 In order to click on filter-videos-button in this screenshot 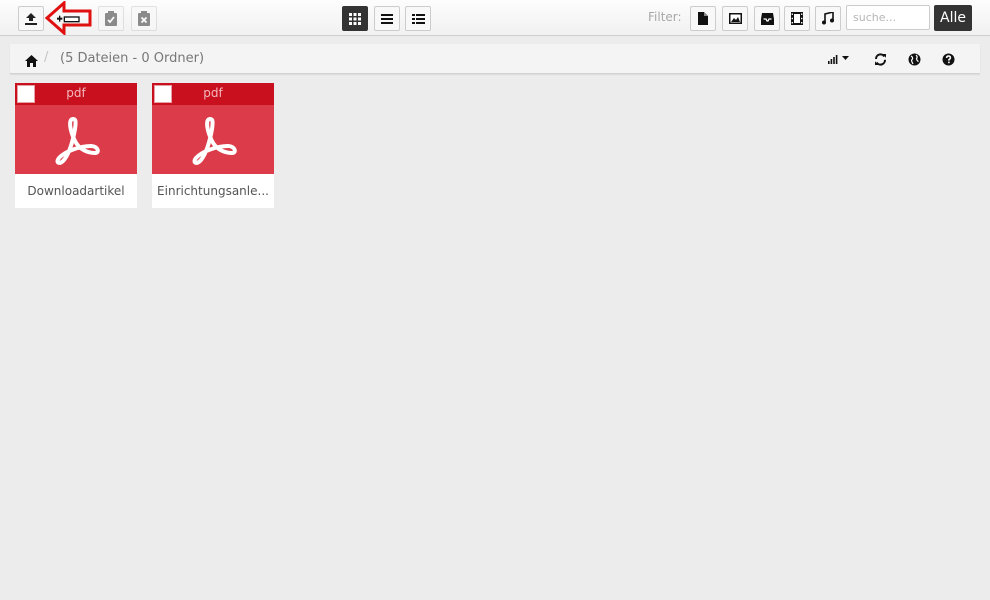, I will do `click(797, 18)`.